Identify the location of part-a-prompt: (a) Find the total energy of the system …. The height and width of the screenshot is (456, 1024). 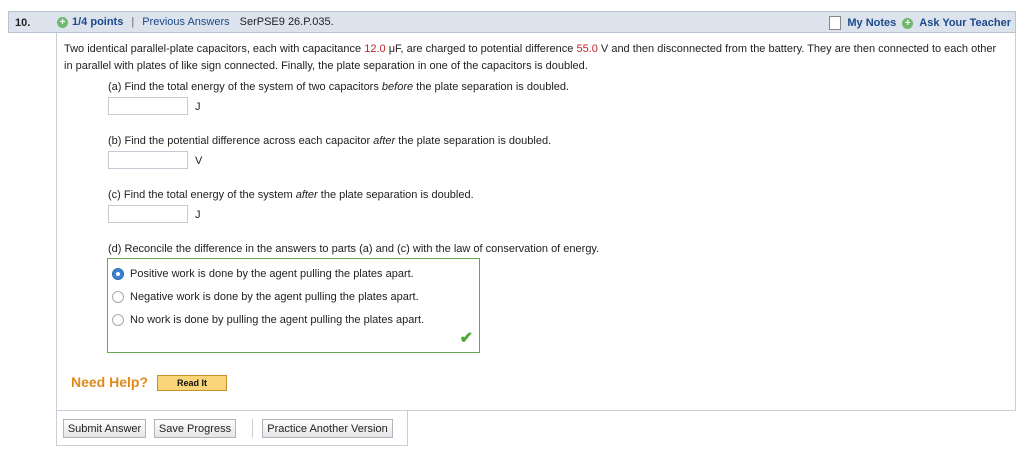
(338, 87).